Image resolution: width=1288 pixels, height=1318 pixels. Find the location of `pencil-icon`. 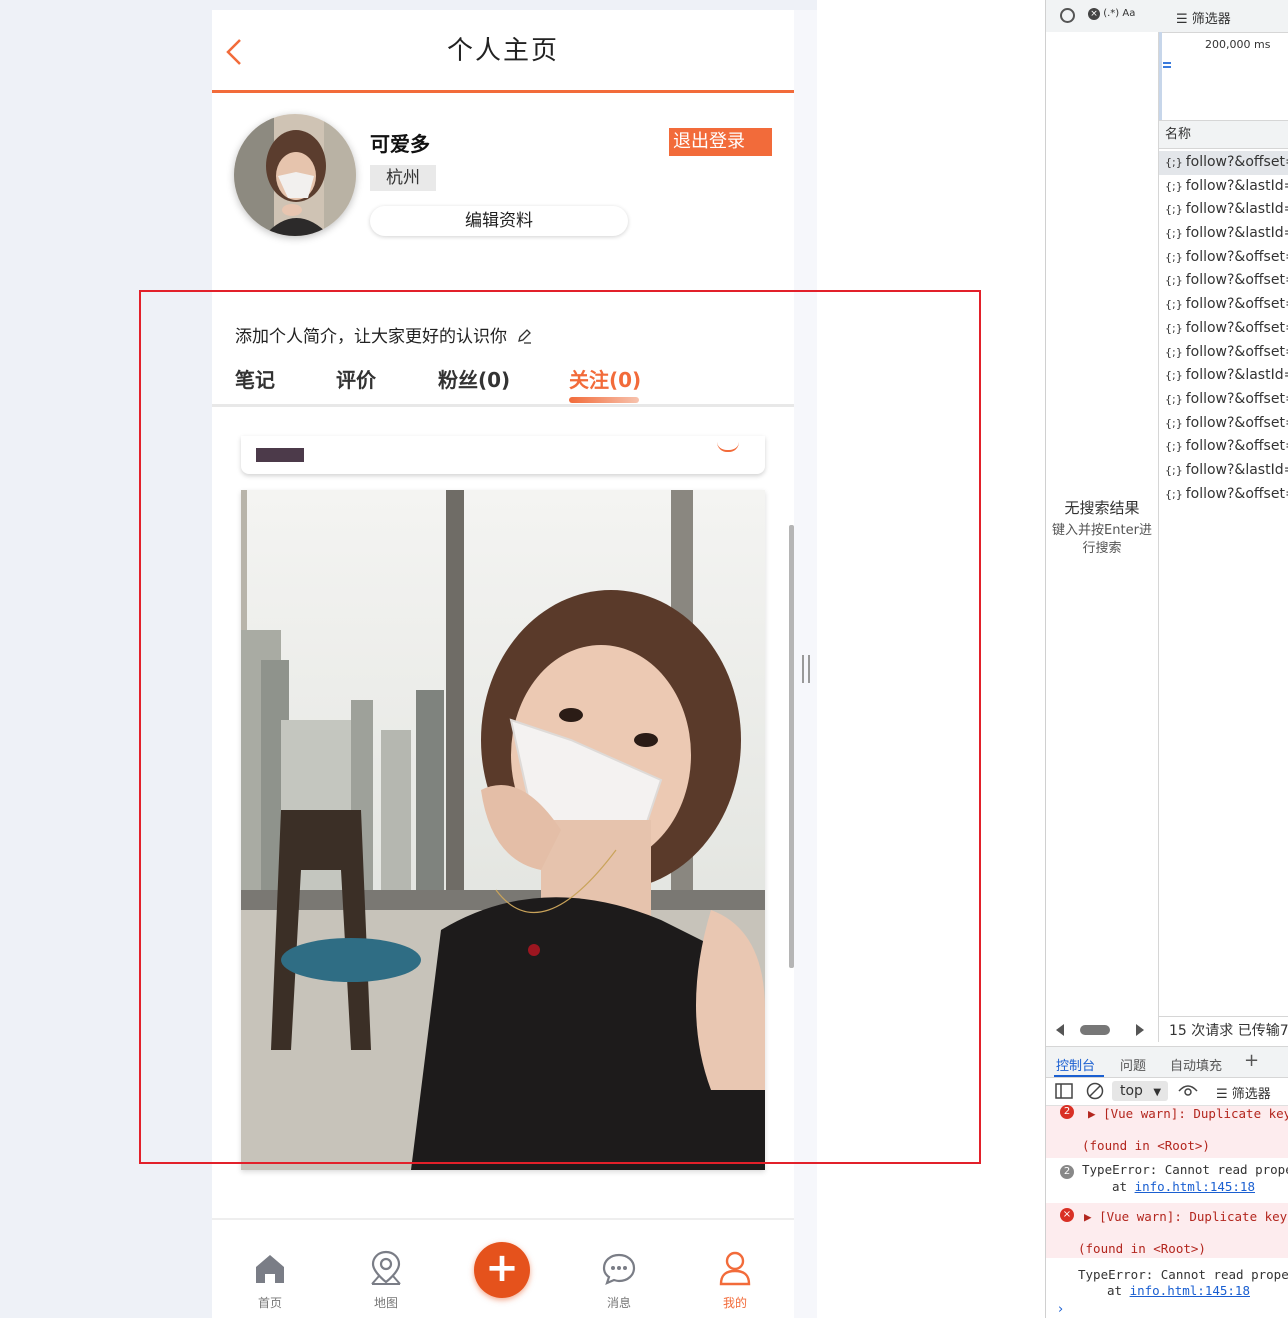

pencil-icon is located at coordinates (524, 336).